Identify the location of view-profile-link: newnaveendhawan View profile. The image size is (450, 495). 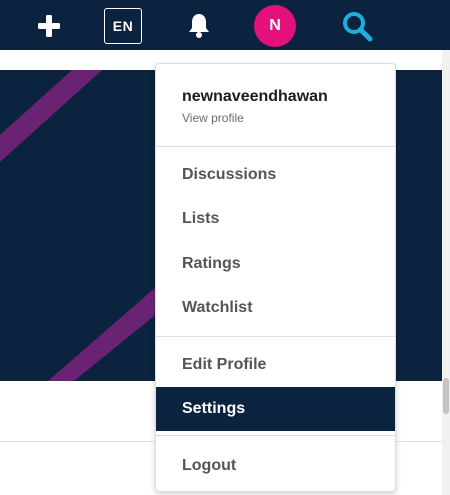
(275, 105).